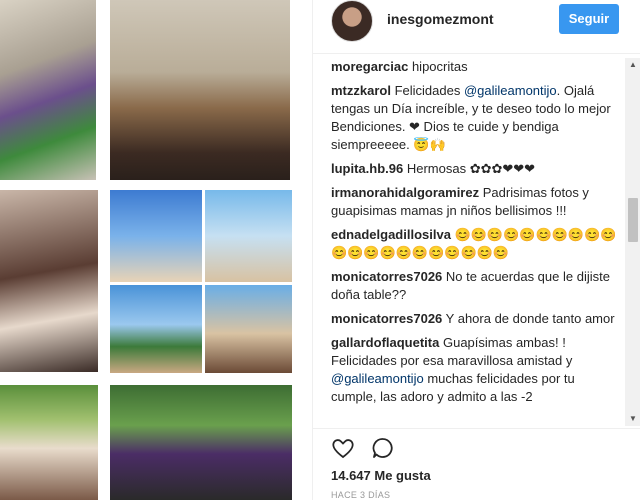  I want to click on likes-count: 14.647 Me gusta, so click(381, 475).